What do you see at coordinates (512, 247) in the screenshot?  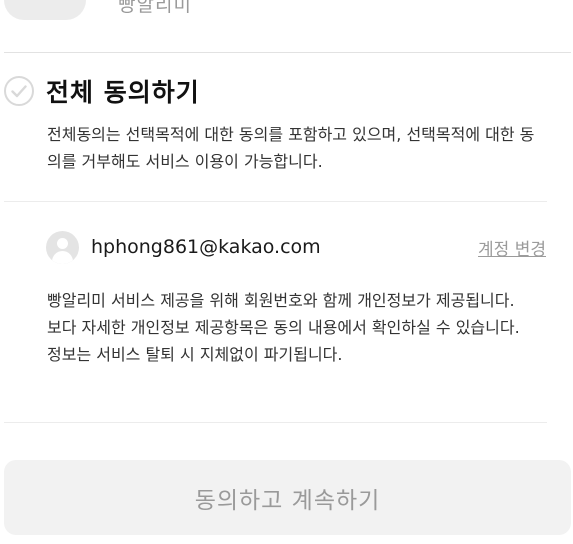 I see `change-account-link: 계정 변경` at bounding box center [512, 247].